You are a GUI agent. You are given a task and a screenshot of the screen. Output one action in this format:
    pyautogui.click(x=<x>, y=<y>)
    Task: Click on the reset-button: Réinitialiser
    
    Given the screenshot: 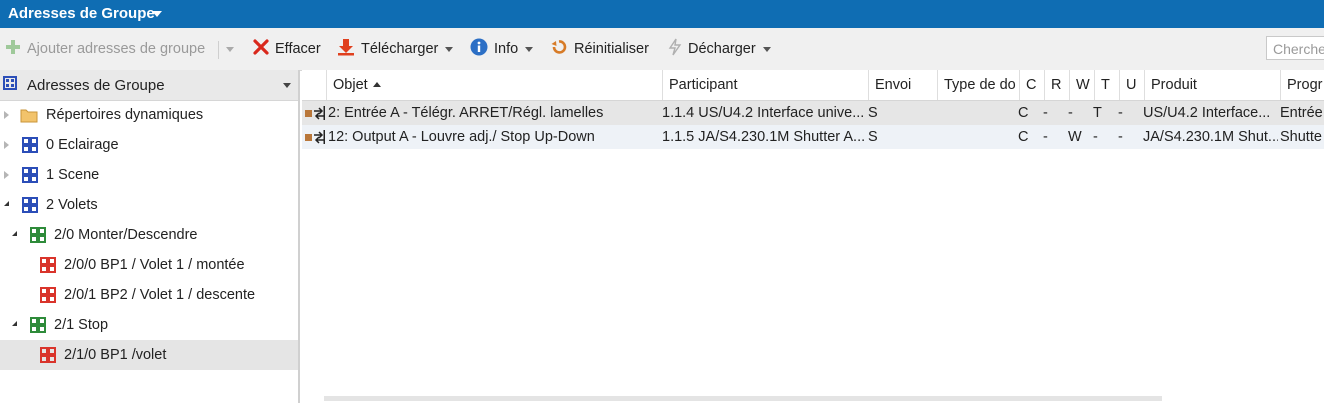 What is the action you would take?
    pyautogui.click(x=599, y=49)
    